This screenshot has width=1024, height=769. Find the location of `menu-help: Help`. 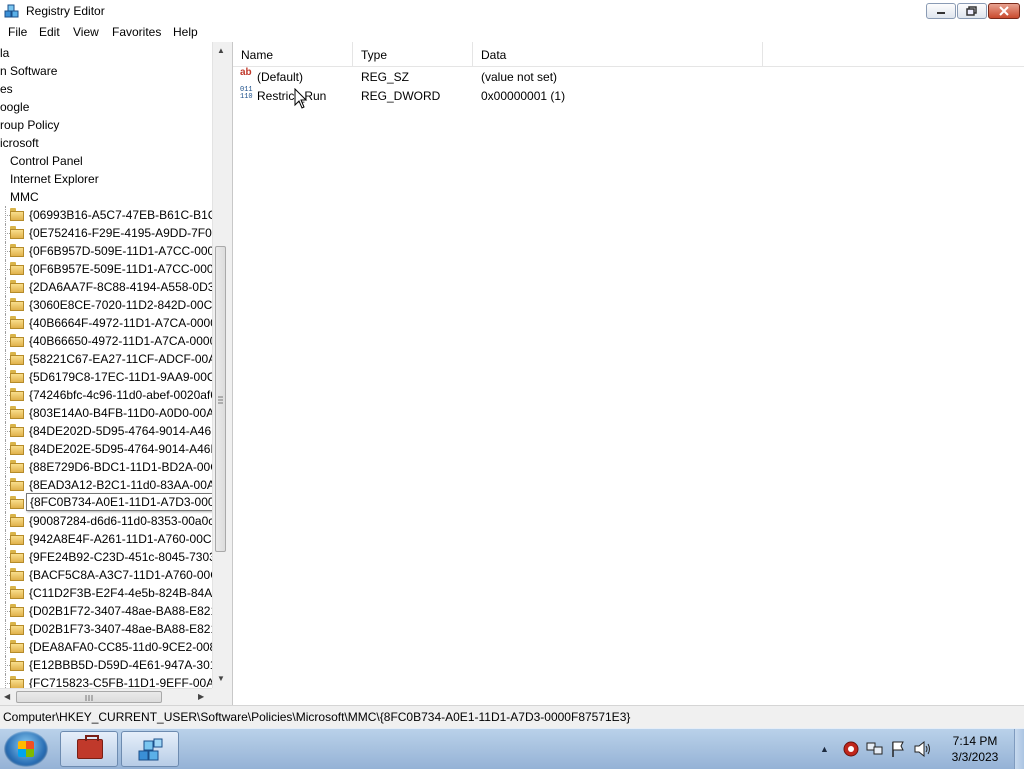

menu-help: Help is located at coordinates (185, 32).